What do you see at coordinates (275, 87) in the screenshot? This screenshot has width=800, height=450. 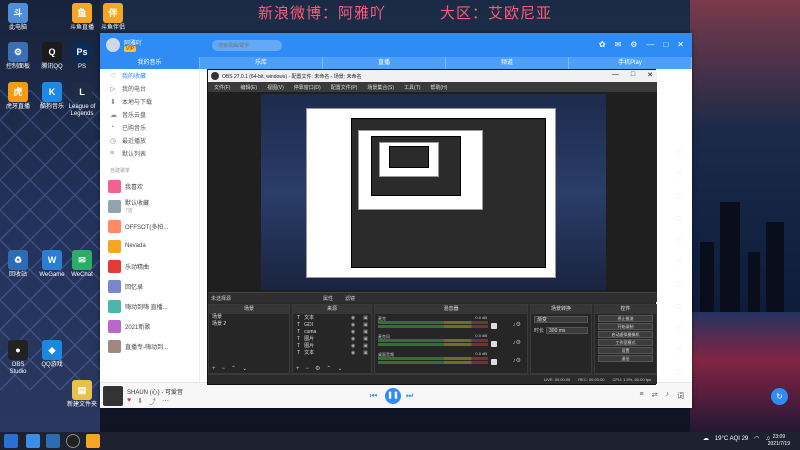 I see `obs-menu-item: 视图(V)` at bounding box center [275, 87].